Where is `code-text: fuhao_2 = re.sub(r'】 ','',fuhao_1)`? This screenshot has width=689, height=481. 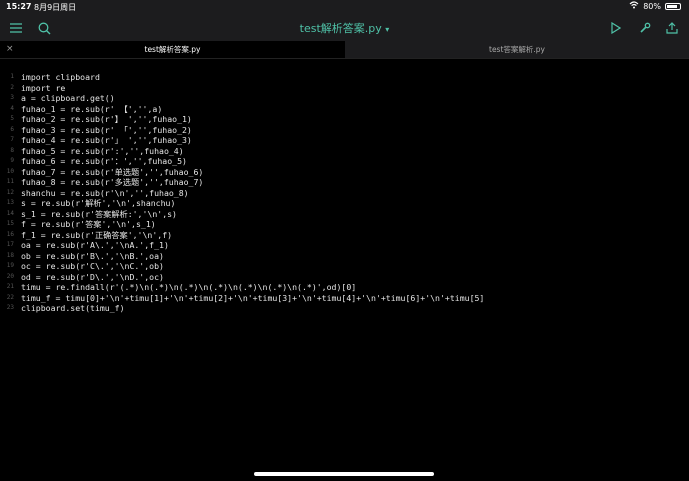 code-text: fuhao_2 = re.sub(r'】 ','',fuhao_1) is located at coordinates (106, 119).